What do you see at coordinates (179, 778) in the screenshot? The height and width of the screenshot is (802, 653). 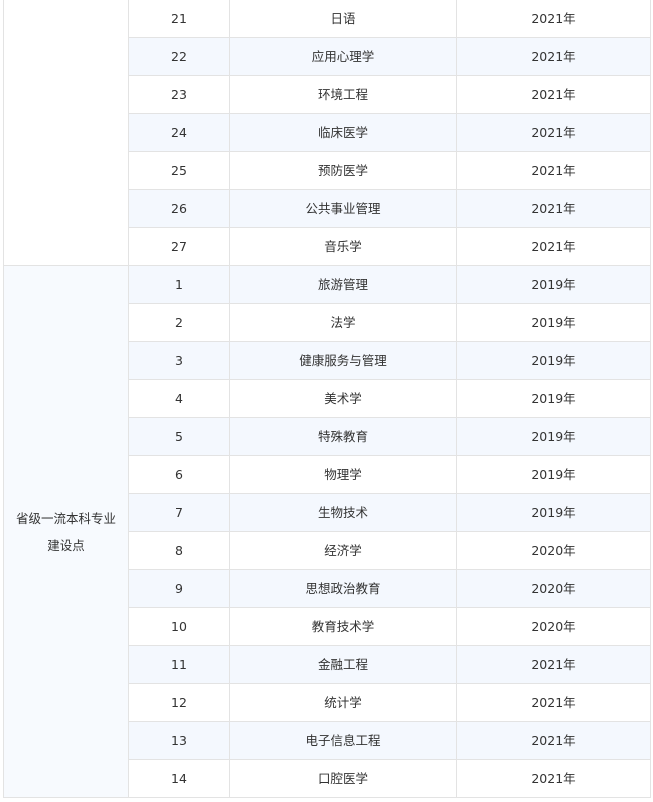 I see `number-cell: 14` at bounding box center [179, 778].